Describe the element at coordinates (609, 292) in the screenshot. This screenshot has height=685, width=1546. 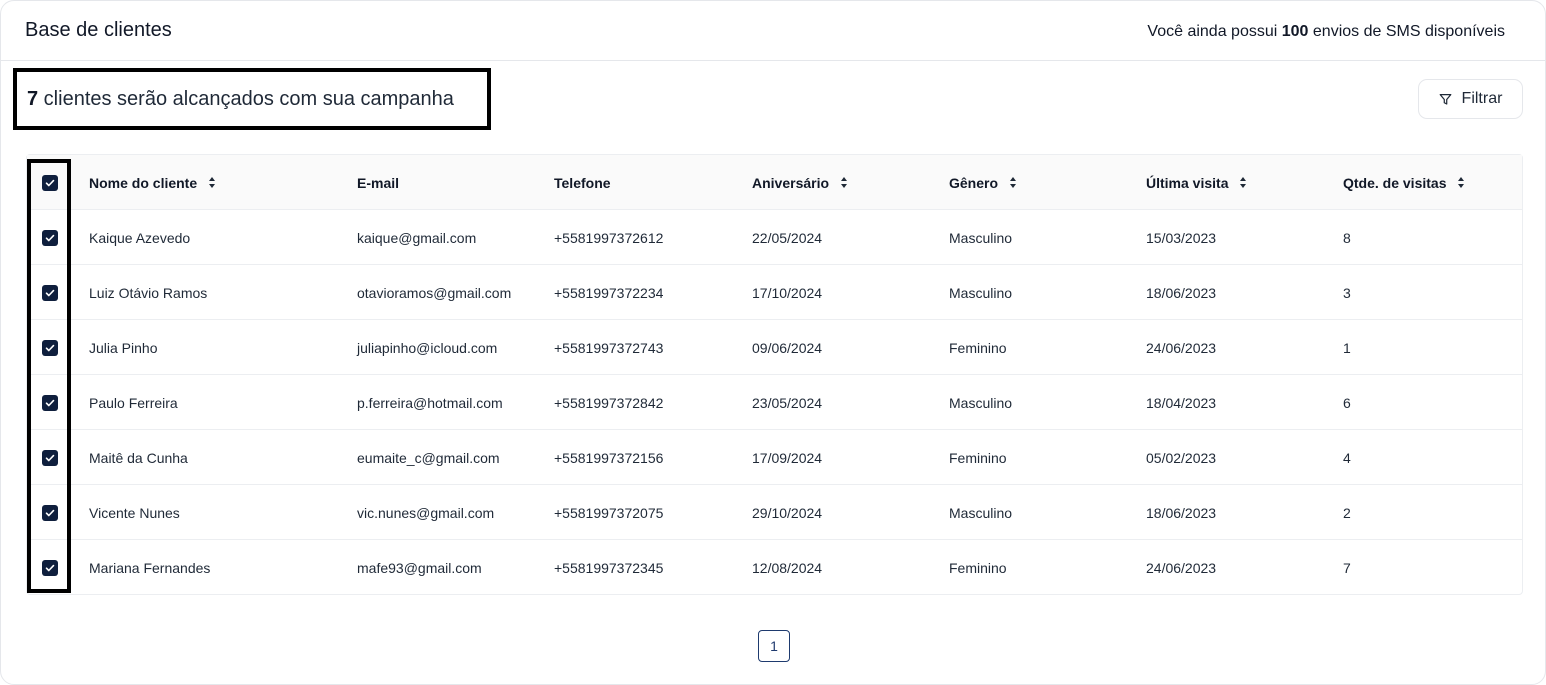
I see `customer-phone: +5581997372234` at that location.